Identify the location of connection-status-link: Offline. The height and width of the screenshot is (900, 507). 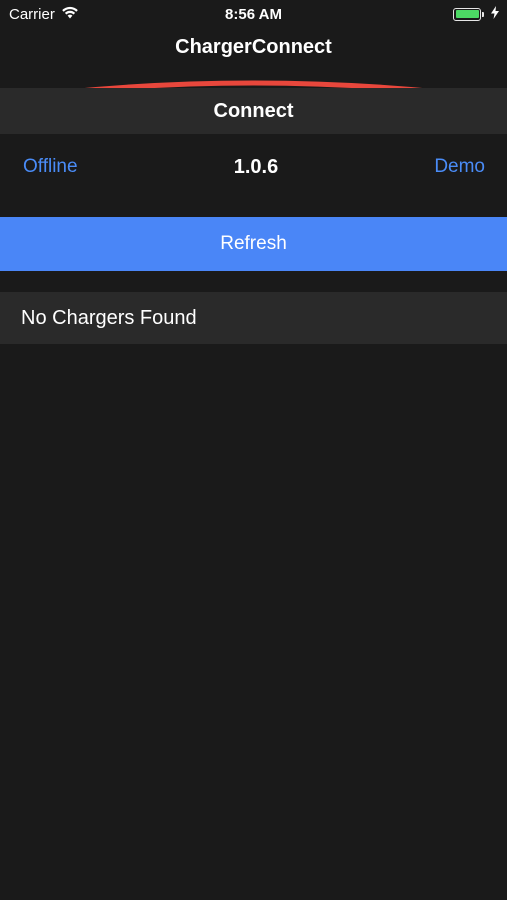
(50, 167).